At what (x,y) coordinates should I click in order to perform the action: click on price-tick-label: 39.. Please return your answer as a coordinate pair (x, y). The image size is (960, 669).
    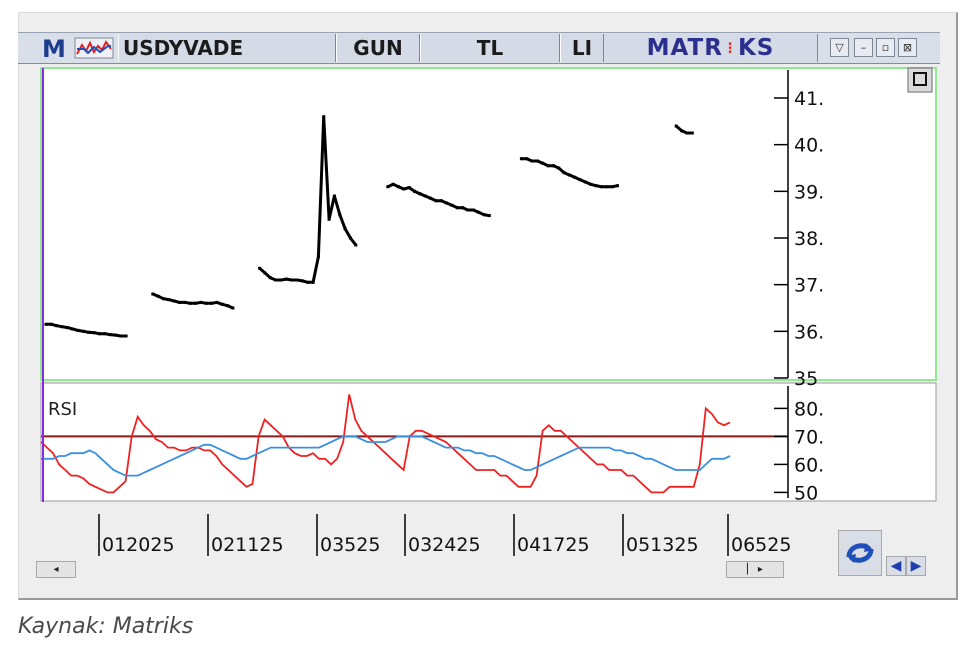
    Looking at the image, I should click on (809, 192).